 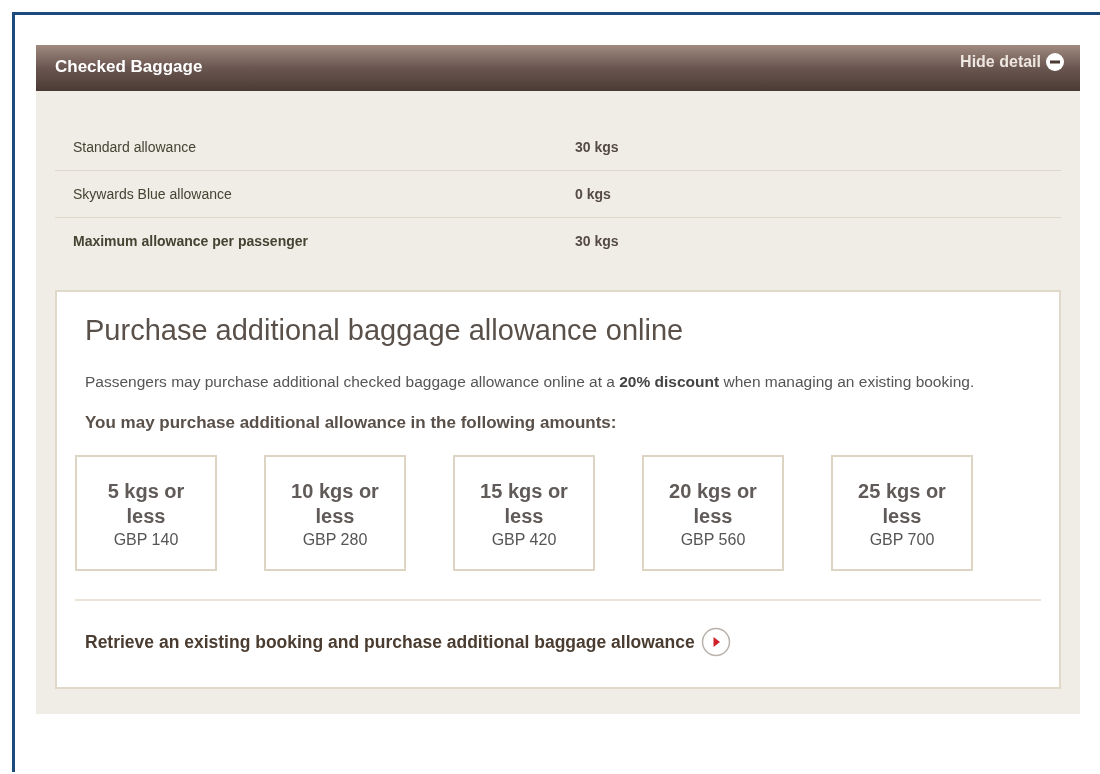 I want to click on purchase-heading: Purchase additional baggage allowance online, so click(x=385, y=330).